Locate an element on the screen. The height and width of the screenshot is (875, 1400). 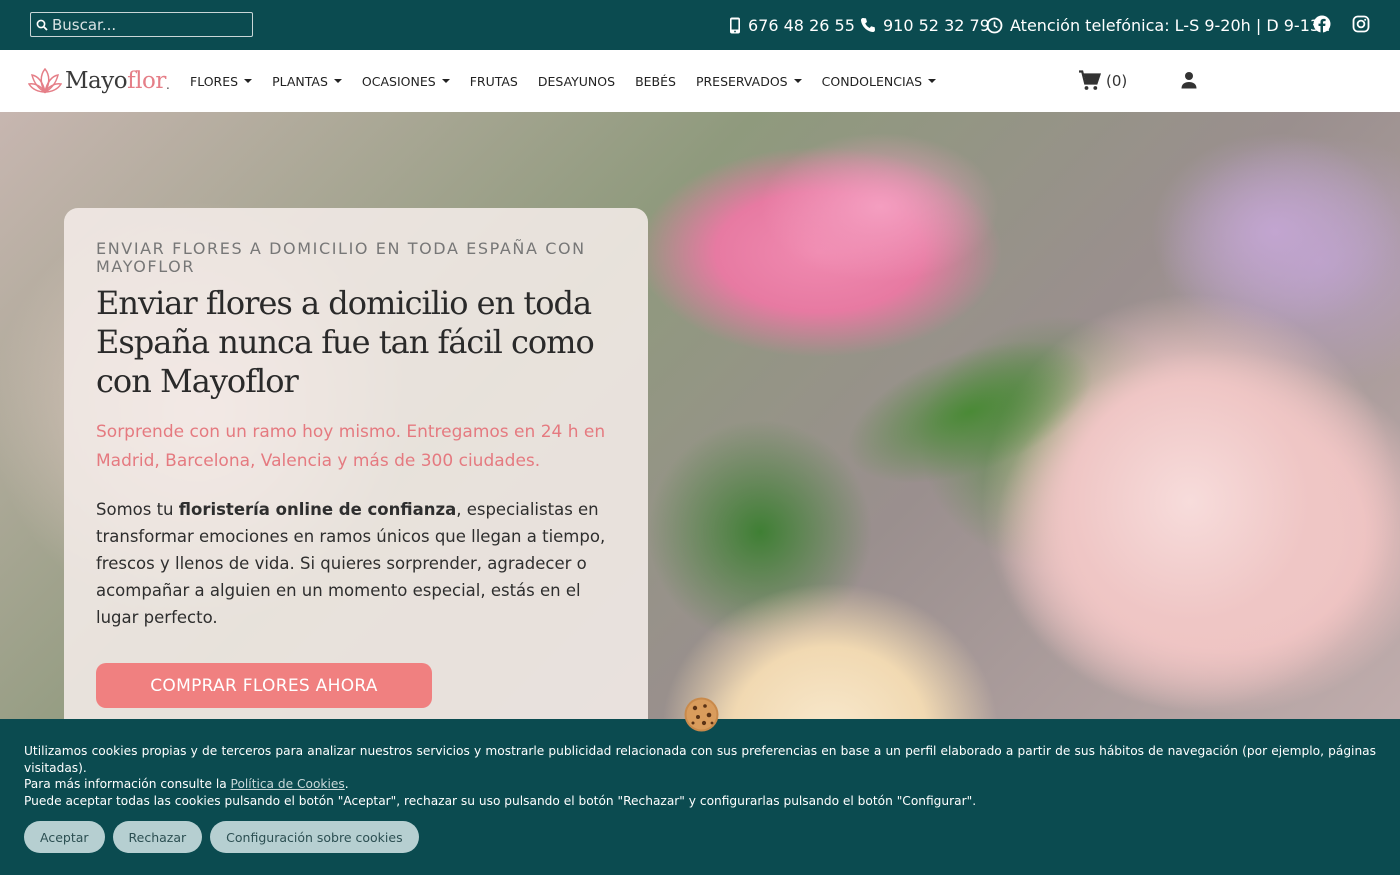
logo-text-main: Mayo is located at coordinates (96, 81).